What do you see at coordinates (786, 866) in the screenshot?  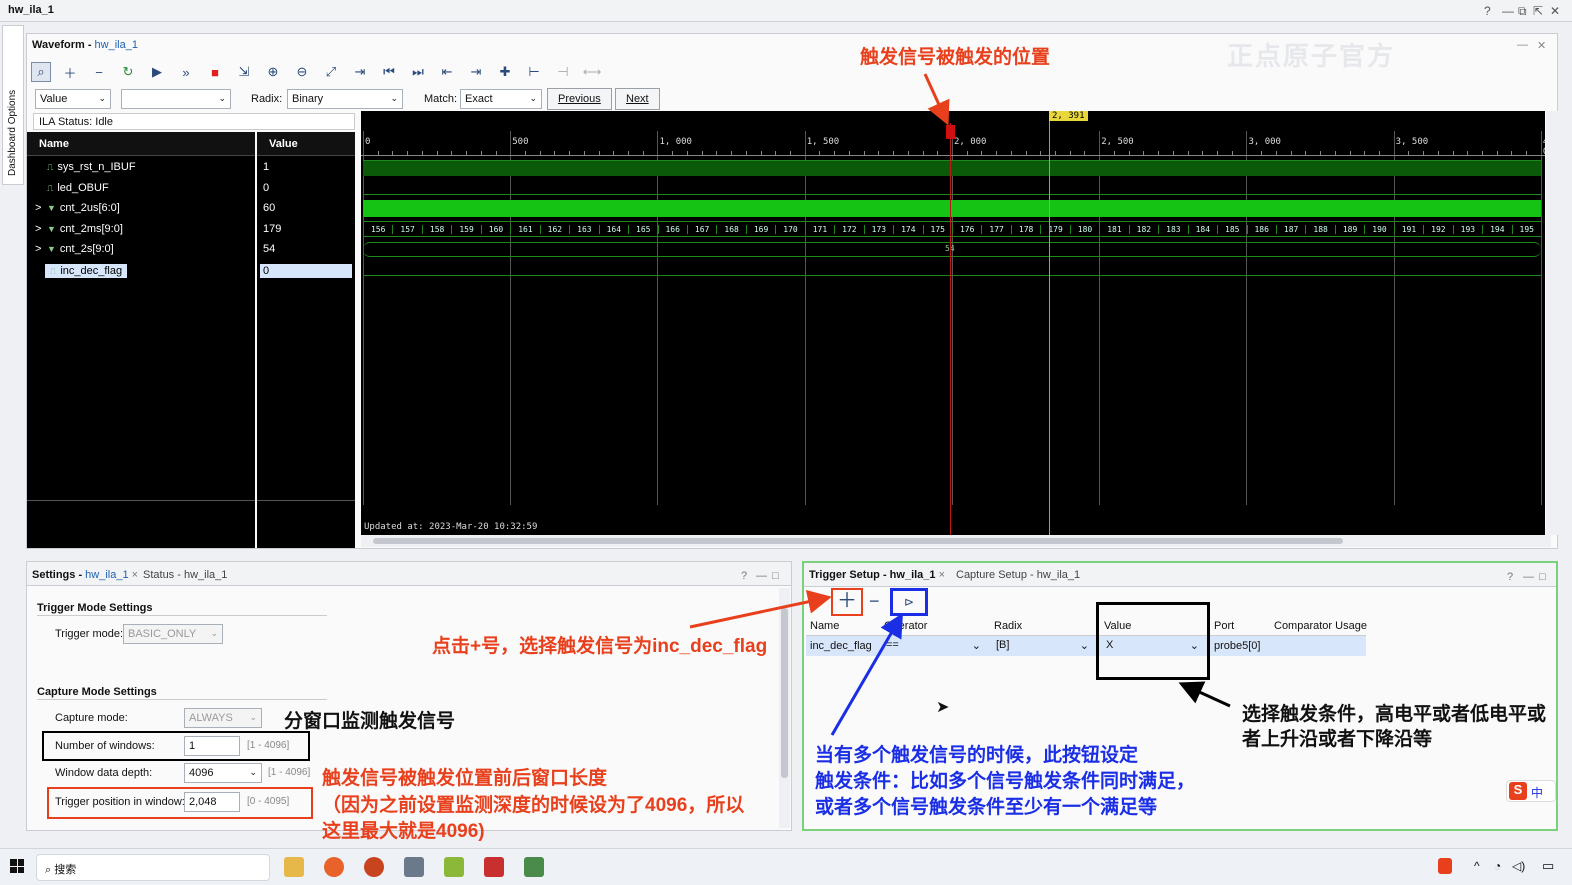 I see `taskbar: ⌕ 搜索 ^ ◔ ◁) ▭` at bounding box center [786, 866].